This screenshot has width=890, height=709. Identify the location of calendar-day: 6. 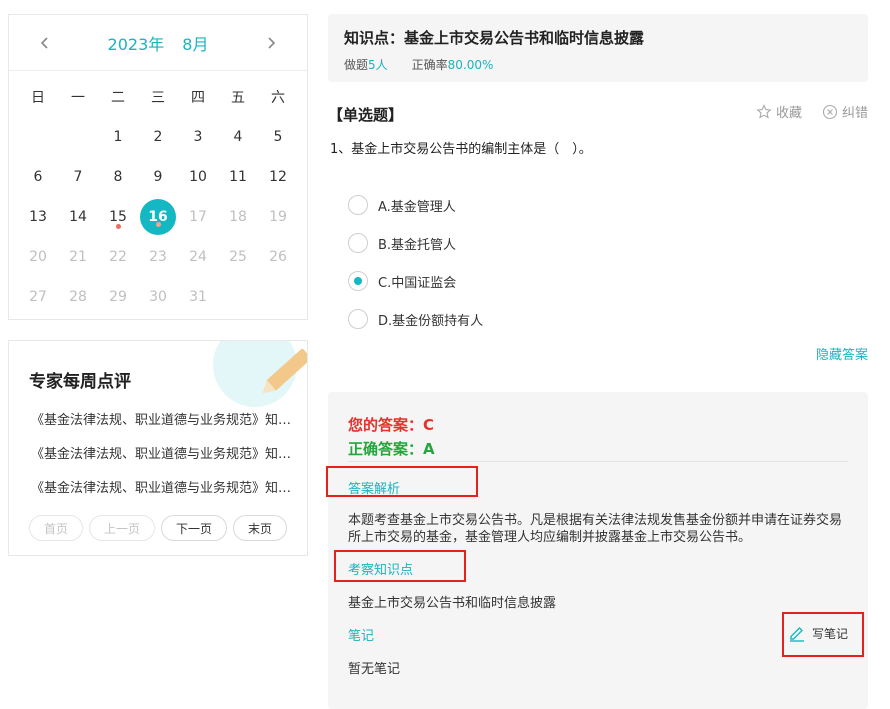
(38, 177).